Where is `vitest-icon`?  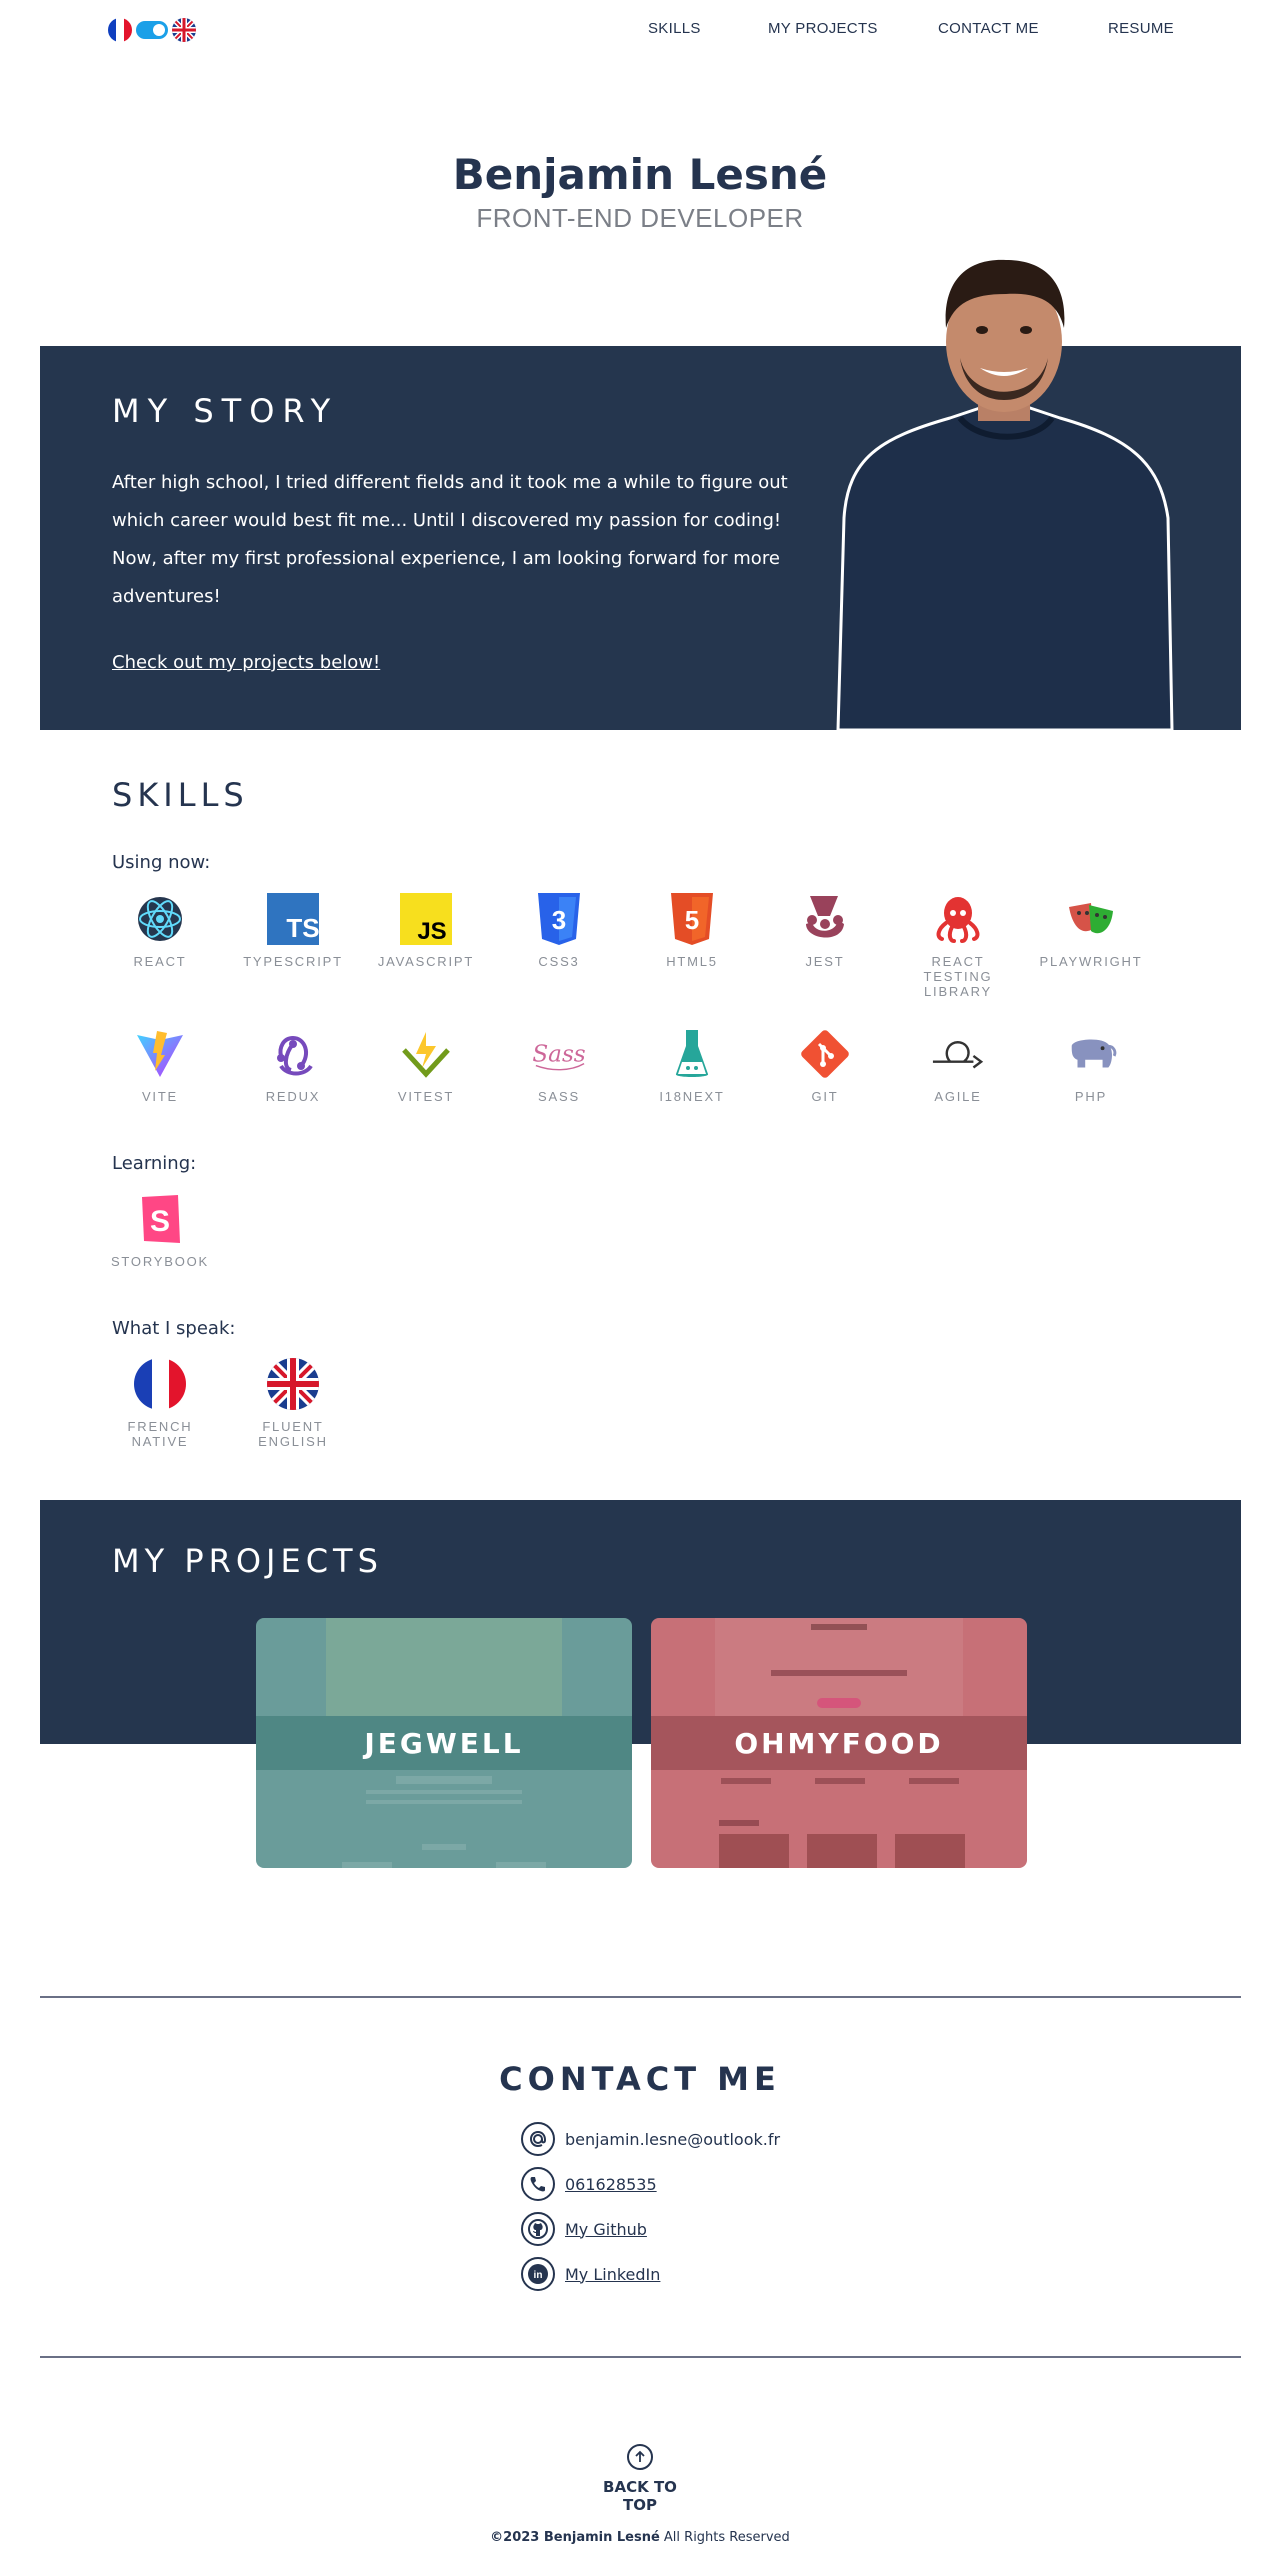 vitest-icon is located at coordinates (426, 1054).